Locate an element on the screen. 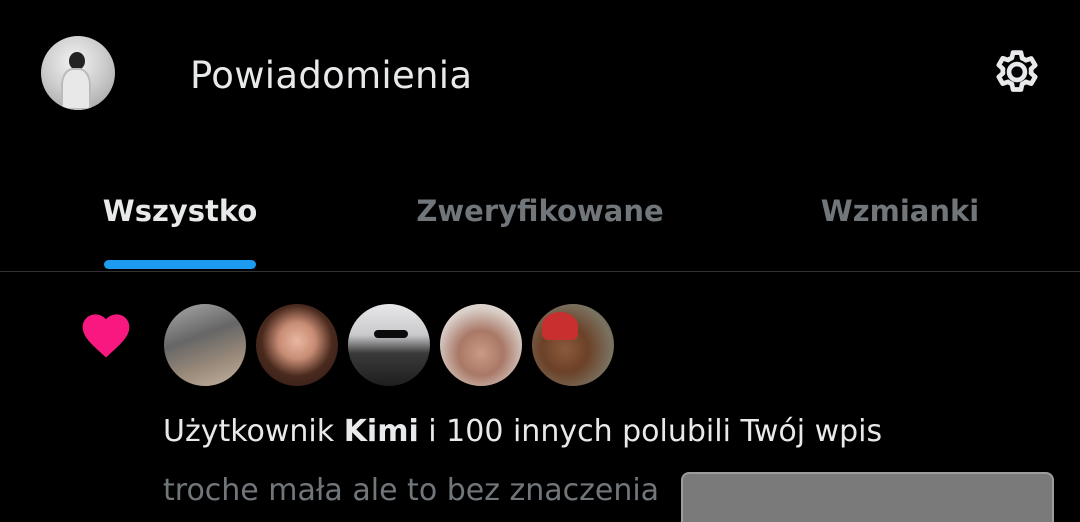 The height and width of the screenshot is (522, 1080). notification-user: Kimi is located at coordinates (381, 431).